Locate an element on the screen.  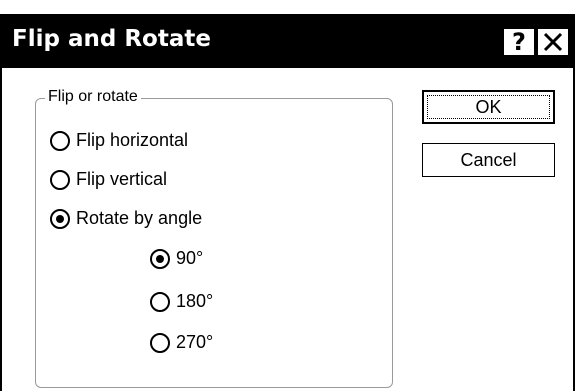
radio-label: 180° is located at coordinates (195, 301).